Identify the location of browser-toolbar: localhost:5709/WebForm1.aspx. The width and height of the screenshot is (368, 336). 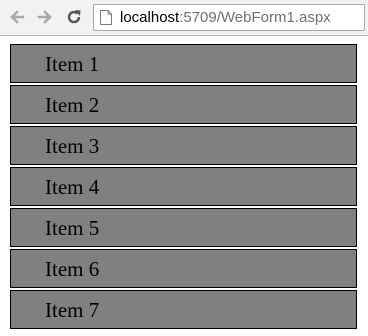
(184, 18).